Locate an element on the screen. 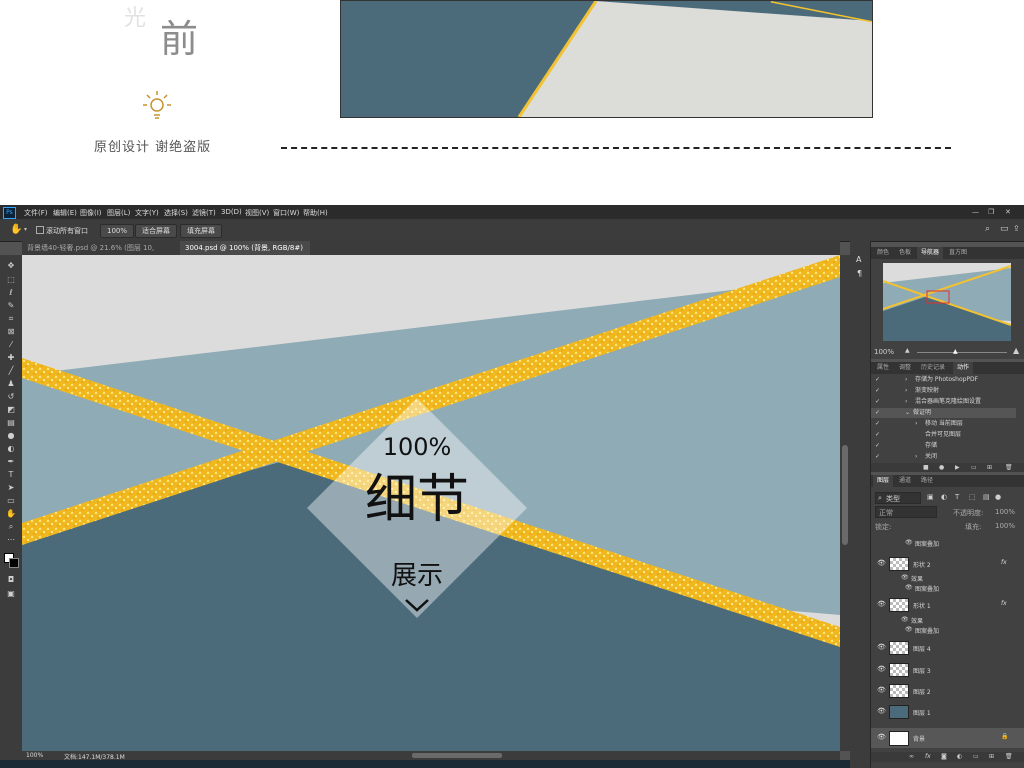 The width and height of the screenshot is (1024, 768). tab-channels: 通道 is located at coordinates (905, 481).